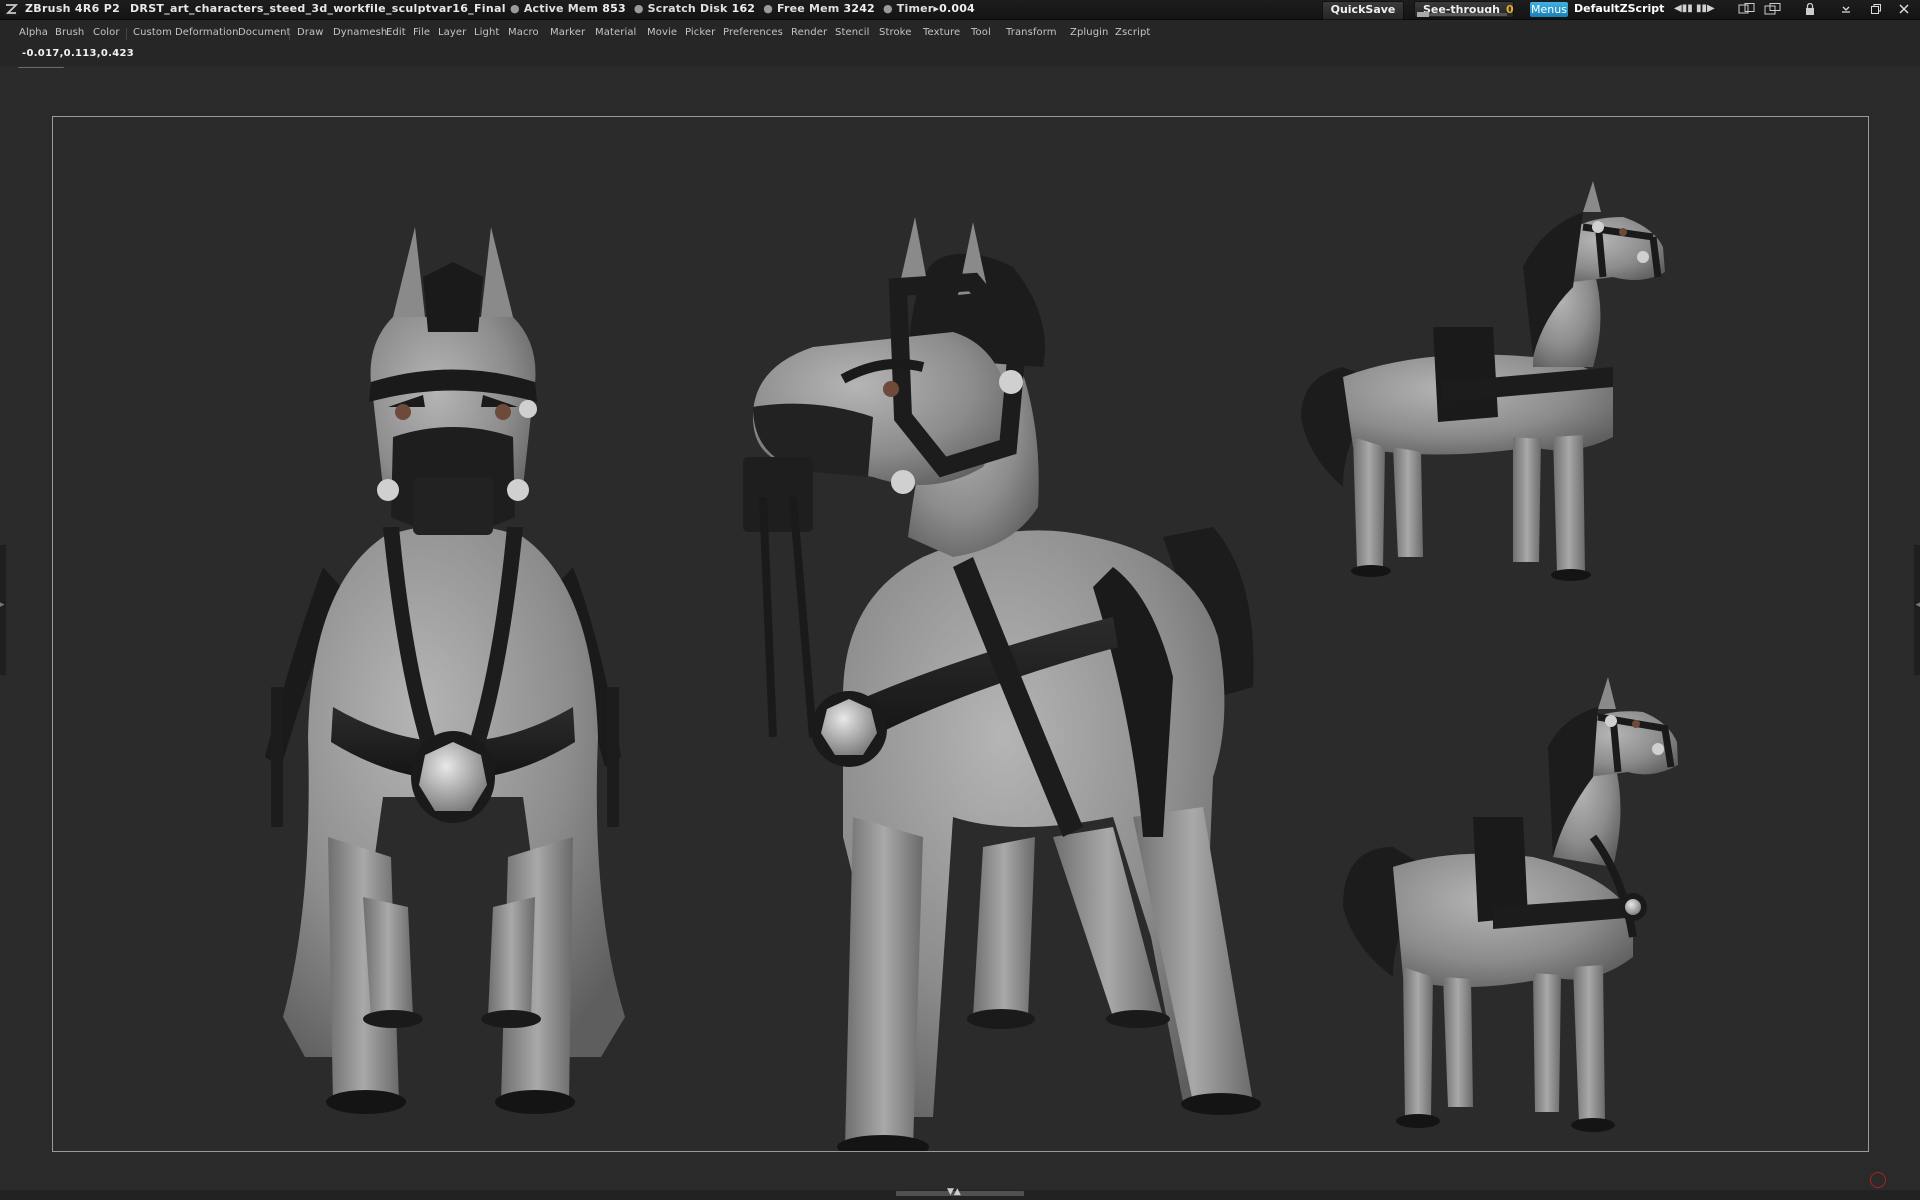 This screenshot has height=1200, width=1920. What do you see at coordinates (859, 8) in the screenshot?
I see `free-mem-value: 3242` at bounding box center [859, 8].